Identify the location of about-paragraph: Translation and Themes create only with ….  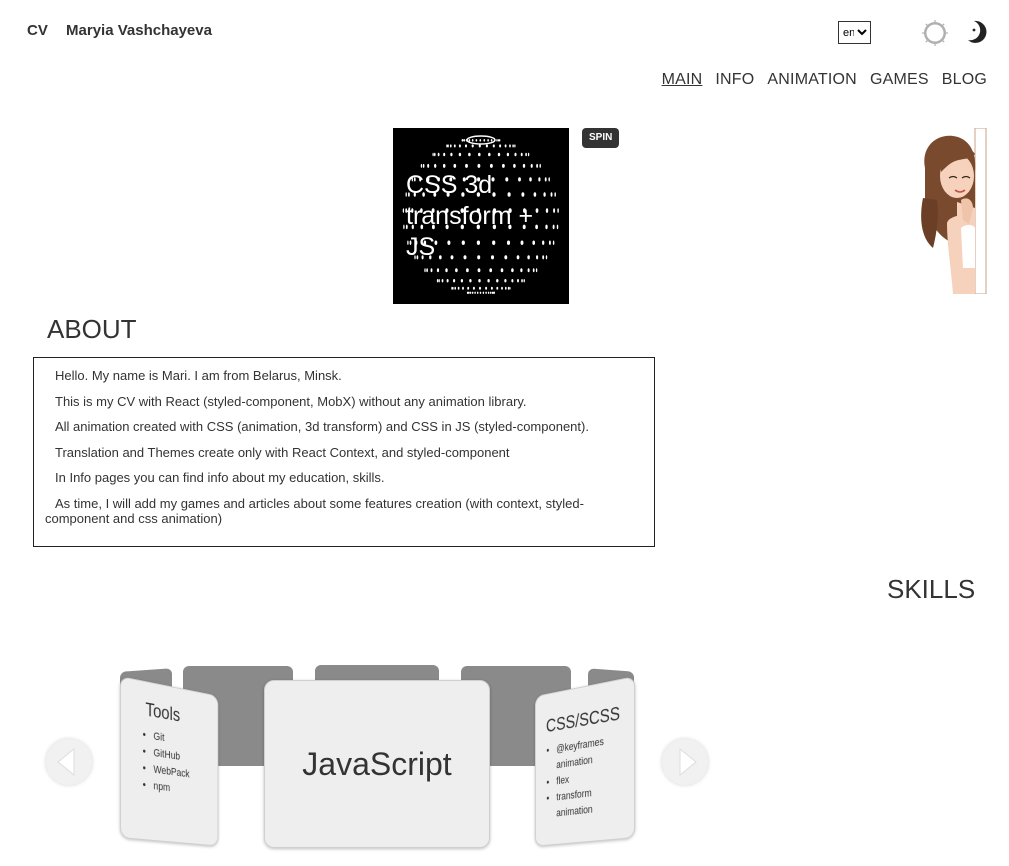
(282, 452).